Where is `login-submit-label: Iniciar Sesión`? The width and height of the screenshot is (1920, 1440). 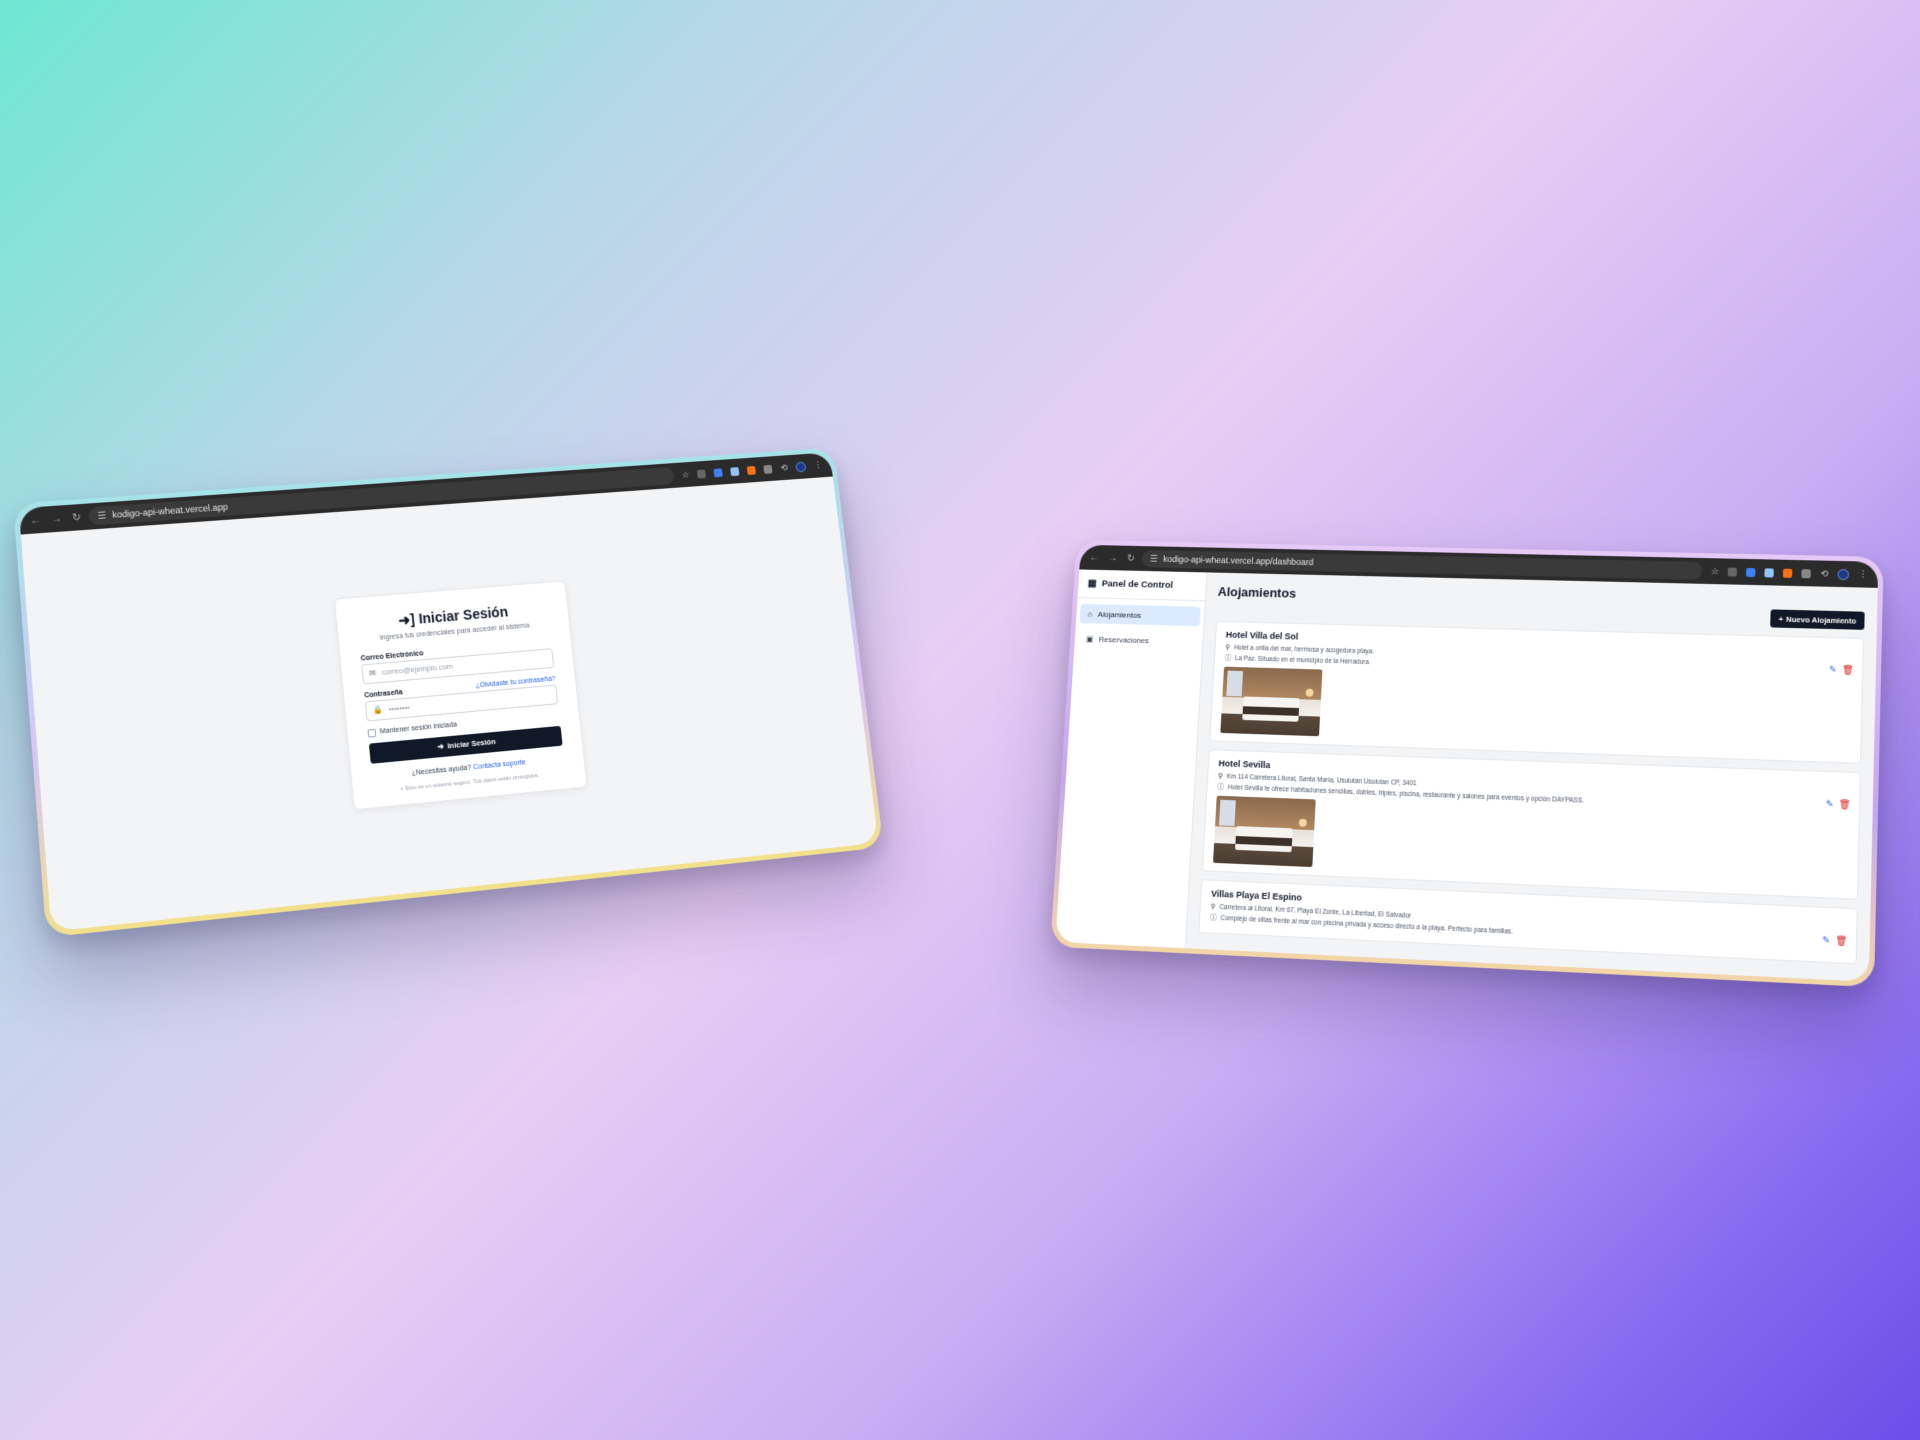
login-submit-label: Iniciar Sesión is located at coordinates (472, 743).